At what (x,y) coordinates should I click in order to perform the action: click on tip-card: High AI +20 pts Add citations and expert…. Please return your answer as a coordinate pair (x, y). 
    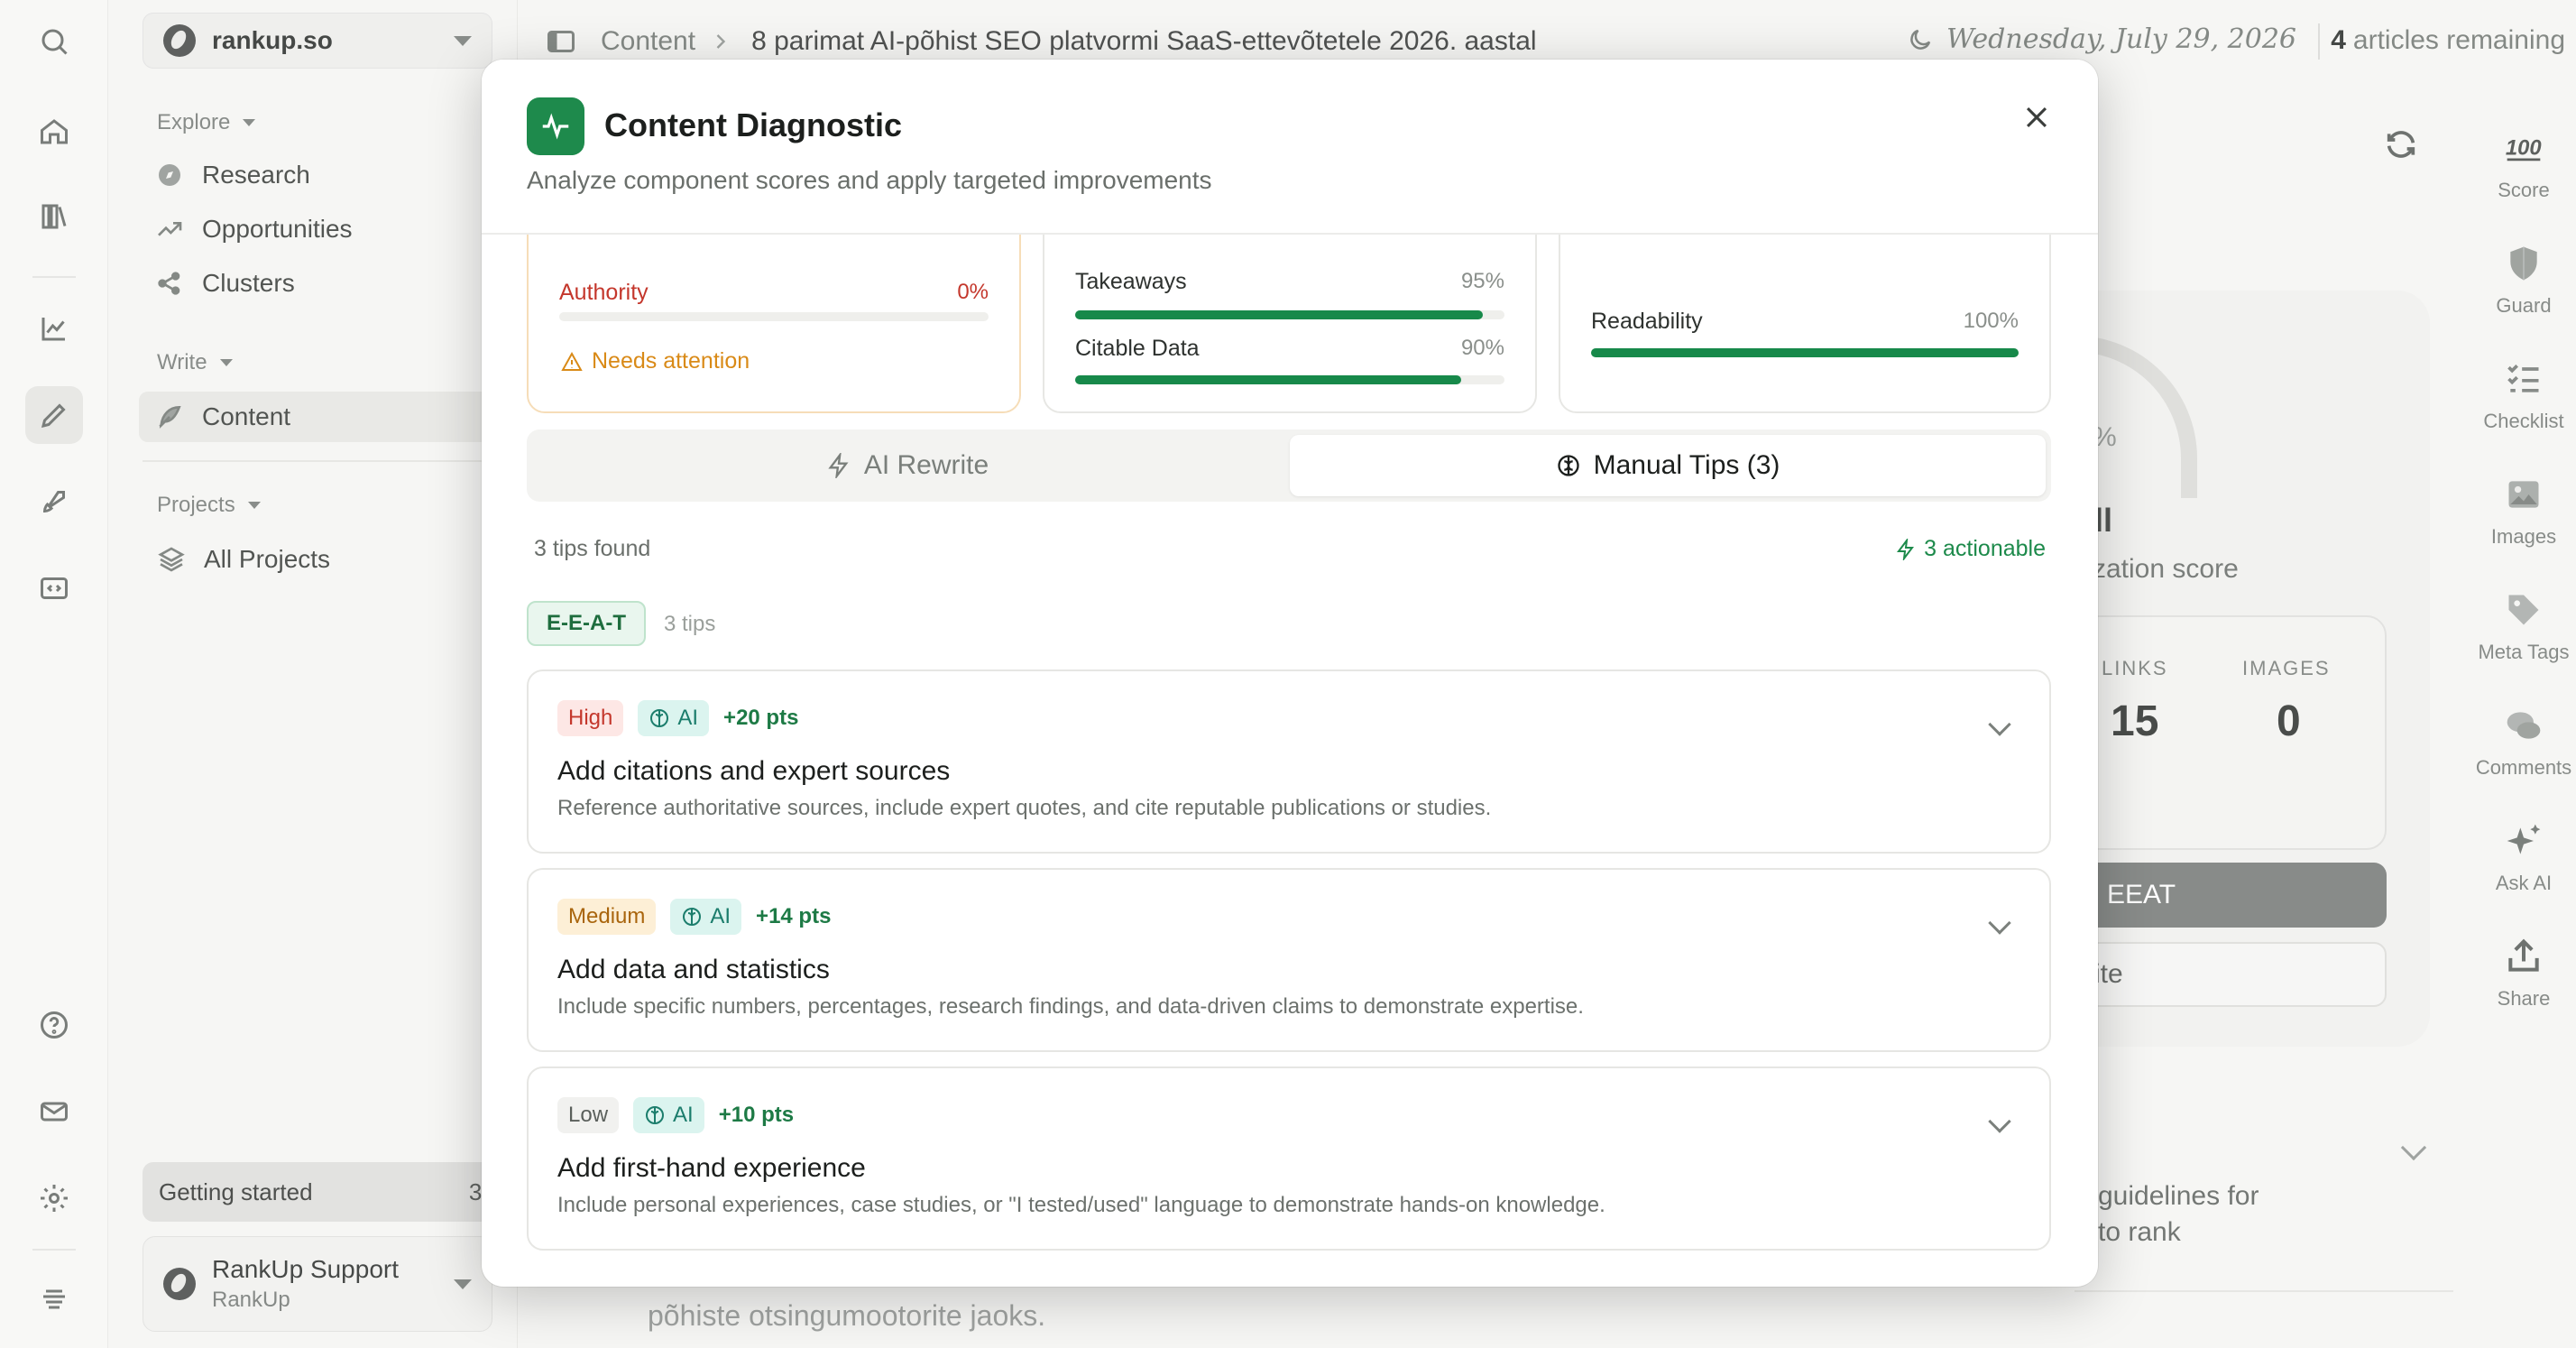
    Looking at the image, I should click on (1289, 762).